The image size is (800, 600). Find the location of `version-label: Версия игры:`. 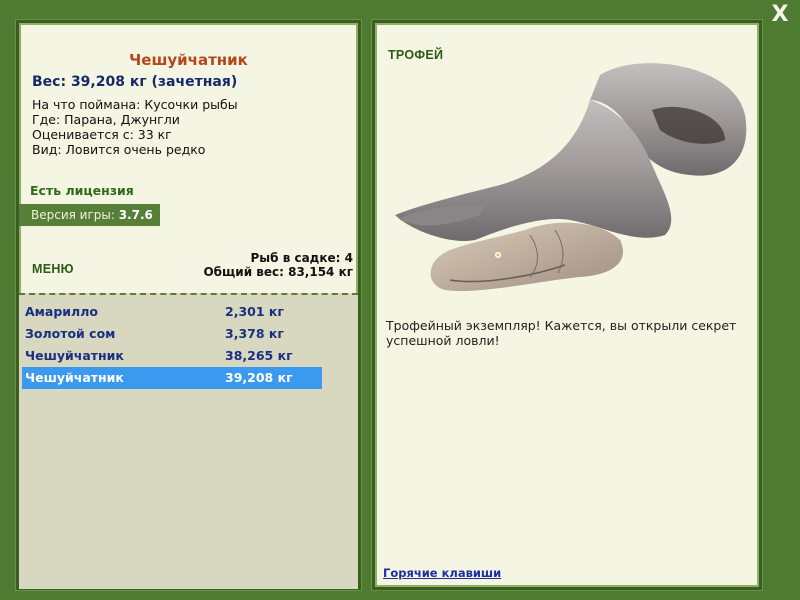

version-label: Версия игры: is located at coordinates (75, 215).